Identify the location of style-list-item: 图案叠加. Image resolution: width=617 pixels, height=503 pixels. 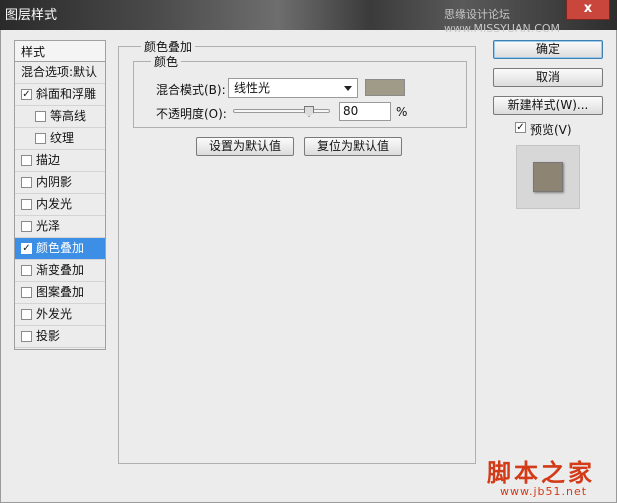
(60, 293).